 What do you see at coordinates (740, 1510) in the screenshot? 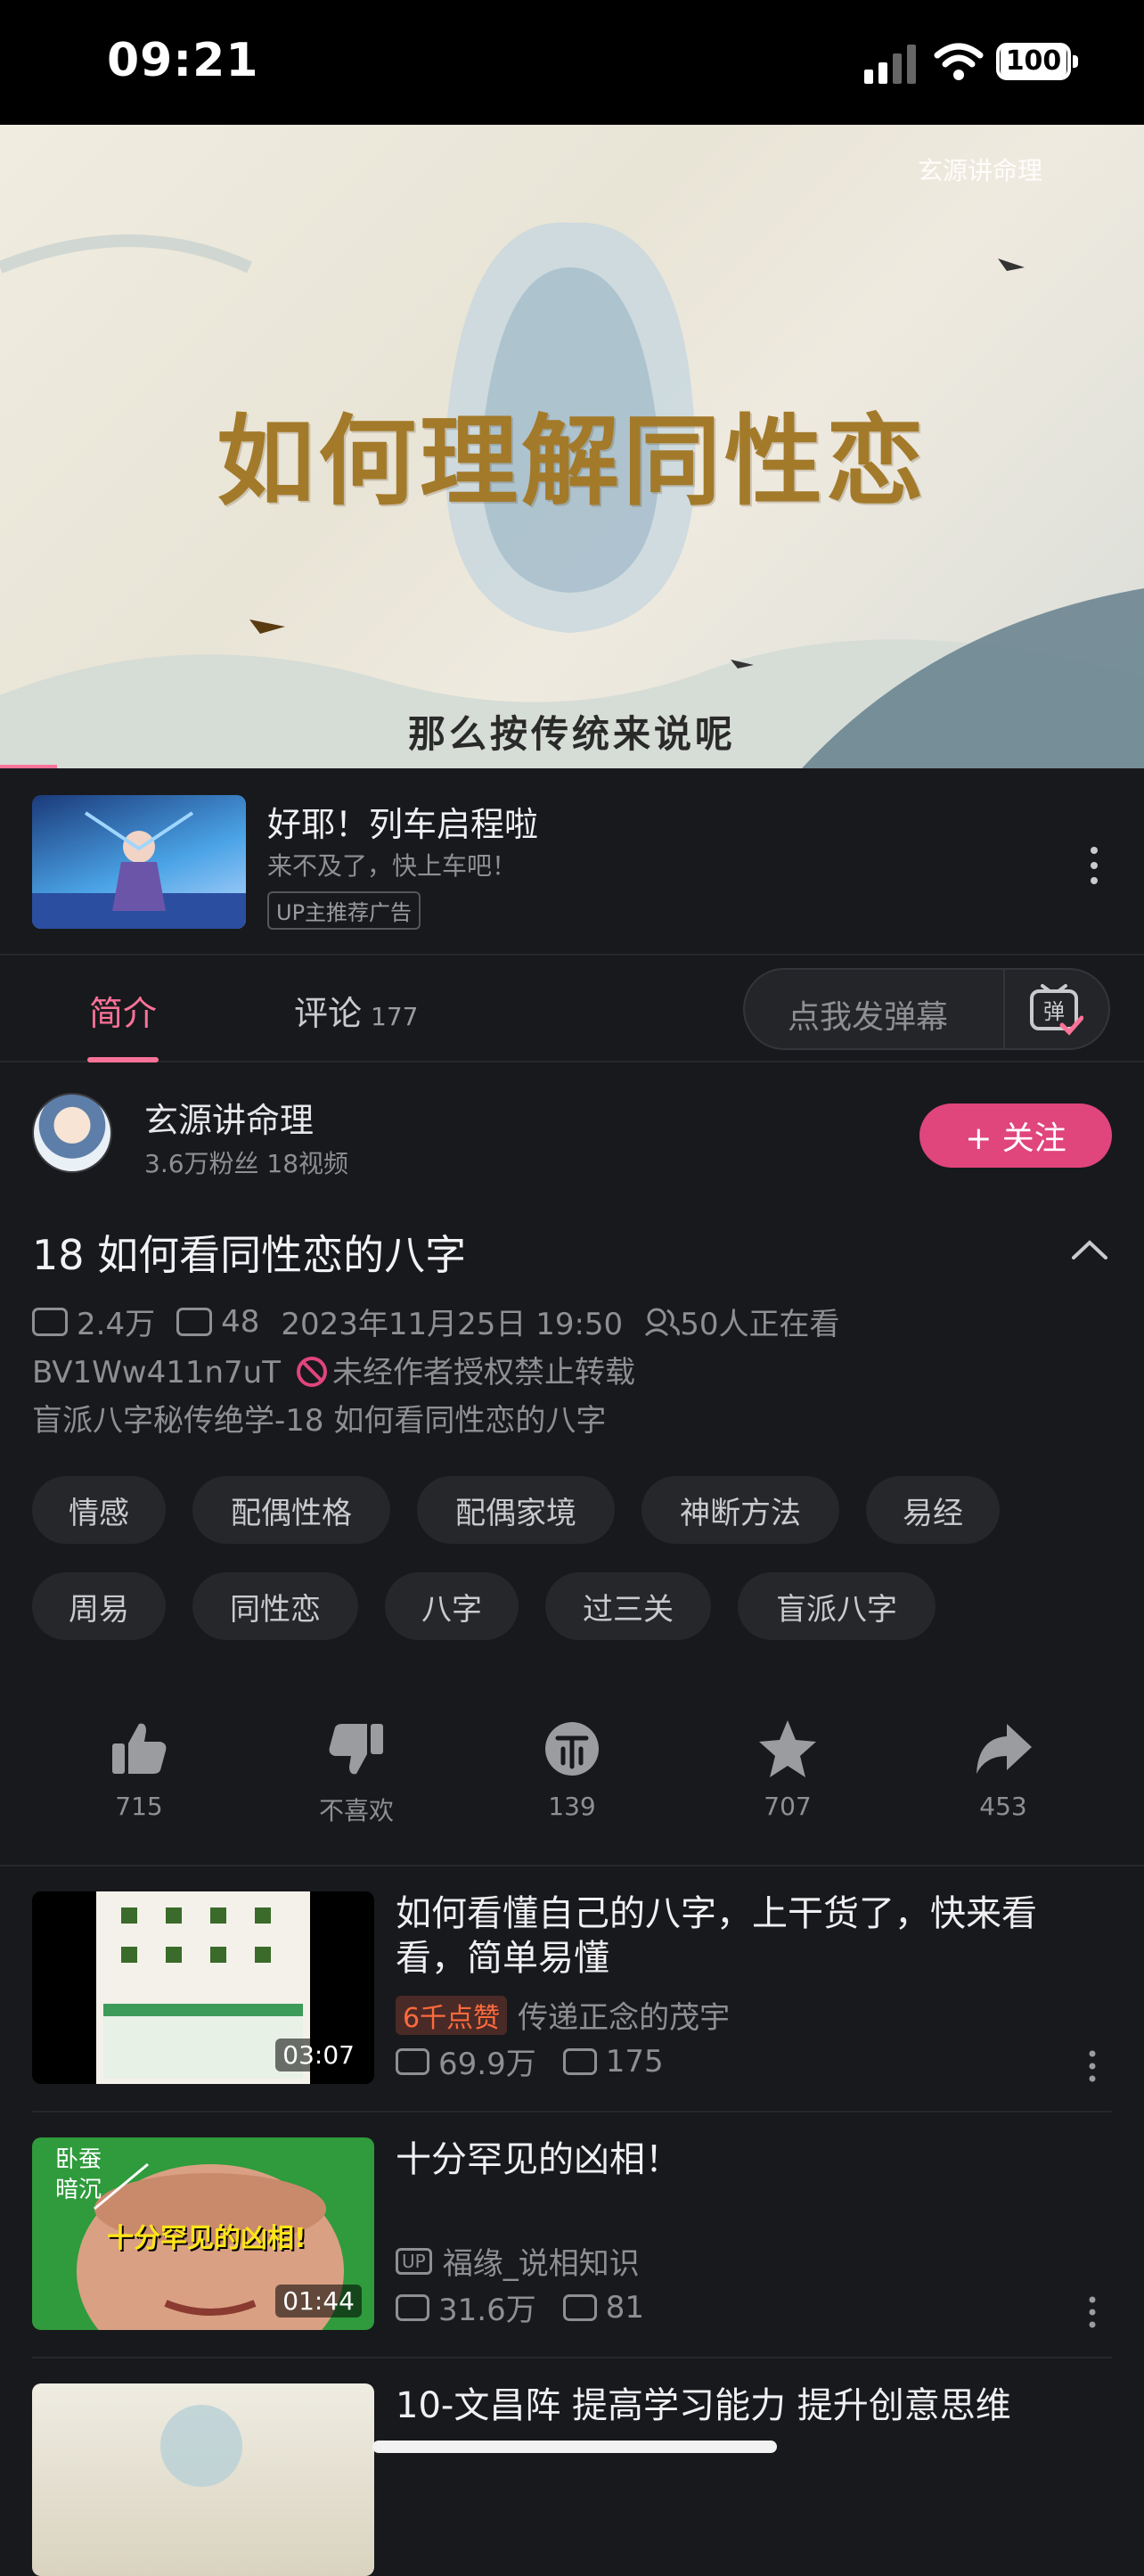
I see `tag-chip: 神断方法` at bounding box center [740, 1510].